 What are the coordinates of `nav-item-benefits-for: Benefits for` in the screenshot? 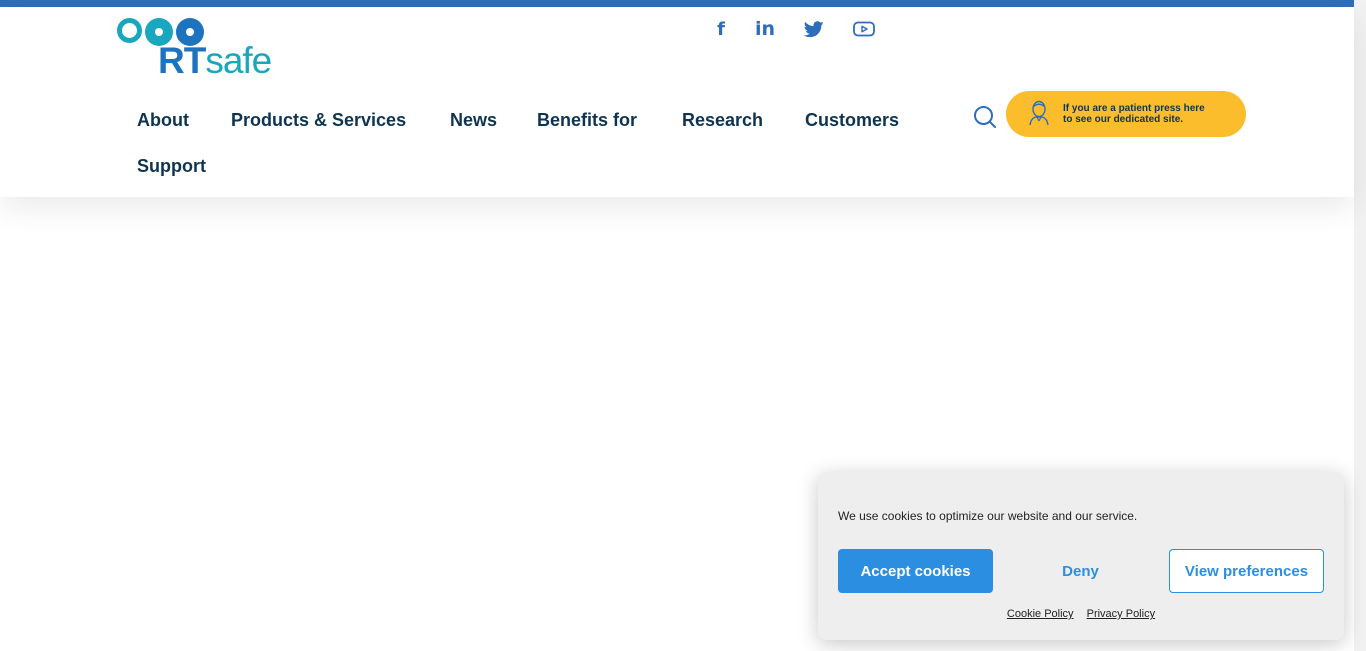 It's located at (587, 120).